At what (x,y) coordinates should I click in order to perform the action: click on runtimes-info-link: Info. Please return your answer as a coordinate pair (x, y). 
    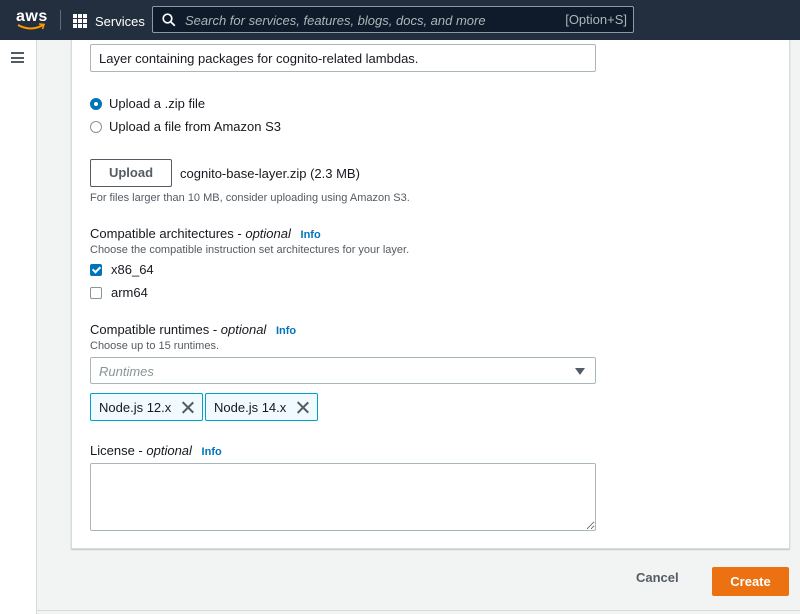
    Looking at the image, I should click on (286, 331).